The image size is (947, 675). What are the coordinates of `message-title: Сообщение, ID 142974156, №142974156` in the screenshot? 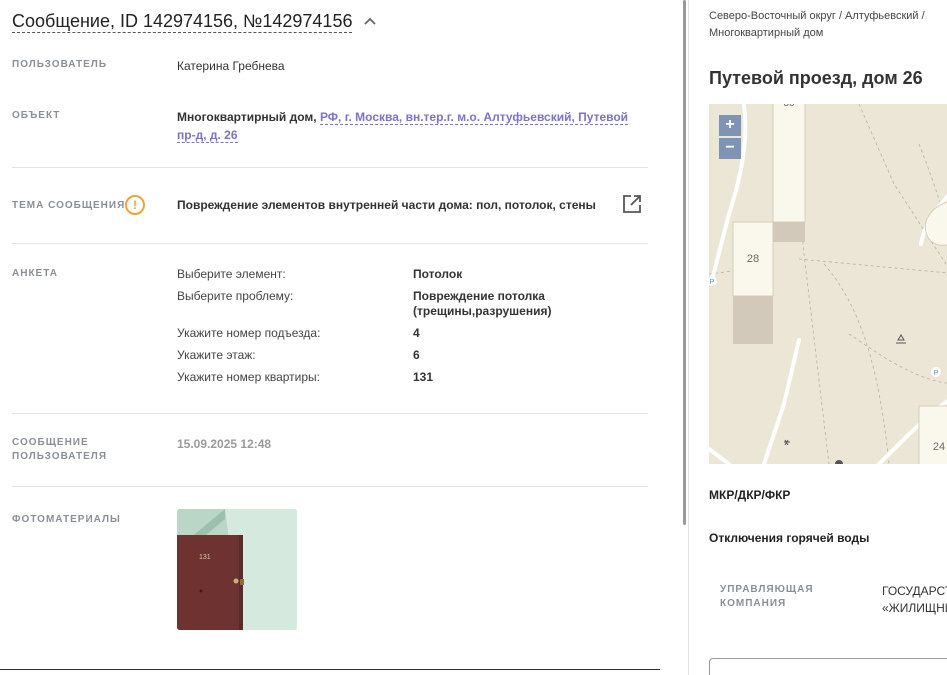 It's located at (182, 21).